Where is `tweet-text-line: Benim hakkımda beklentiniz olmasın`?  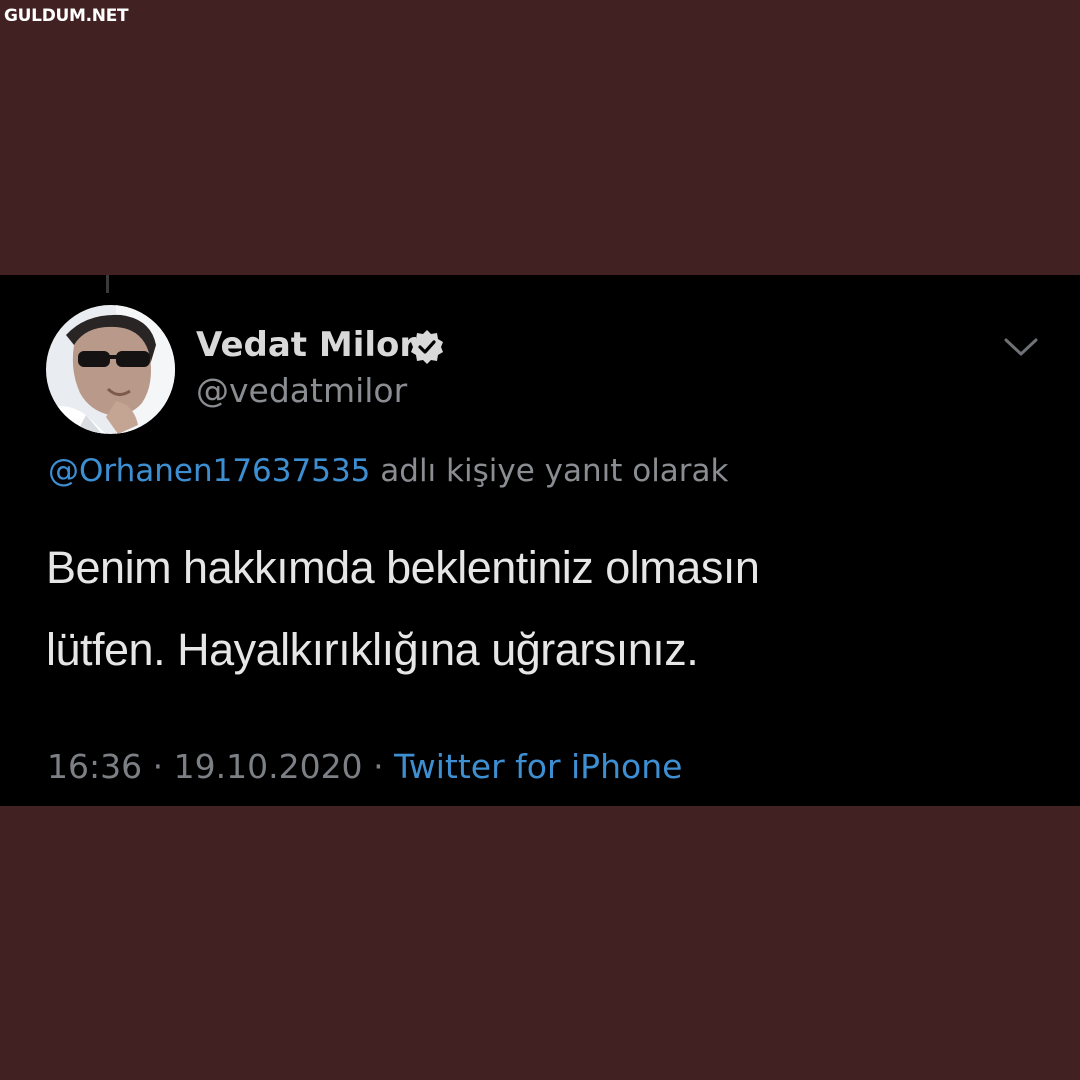 tweet-text-line: Benim hakkımda beklentiniz olmasın is located at coordinates (403, 567).